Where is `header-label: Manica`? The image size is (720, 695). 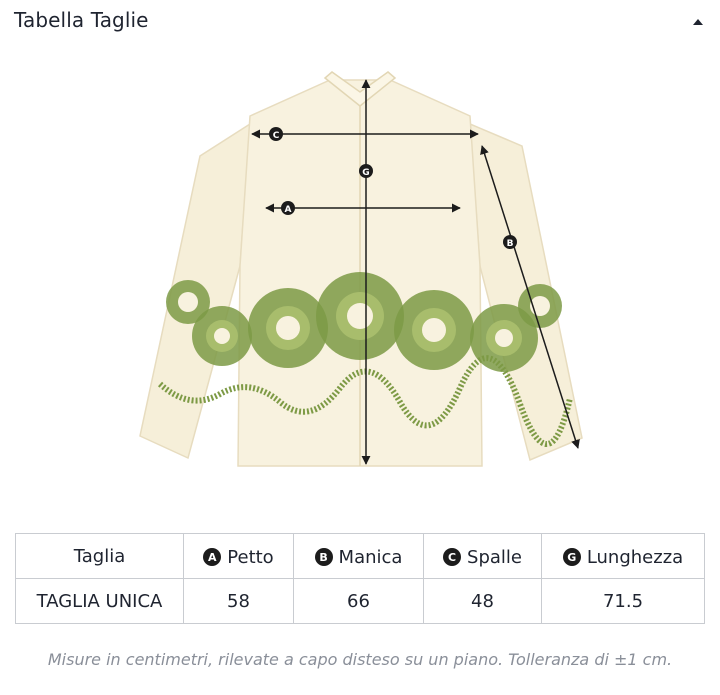 header-label: Manica is located at coordinates (370, 557).